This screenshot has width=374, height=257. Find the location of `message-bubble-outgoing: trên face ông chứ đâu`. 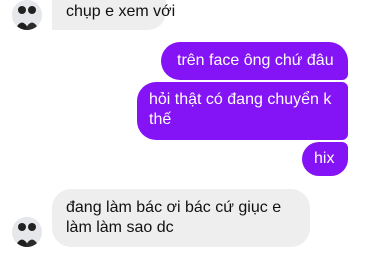

message-bubble-outgoing: trên face ông chứ đâu is located at coordinates (254, 61).